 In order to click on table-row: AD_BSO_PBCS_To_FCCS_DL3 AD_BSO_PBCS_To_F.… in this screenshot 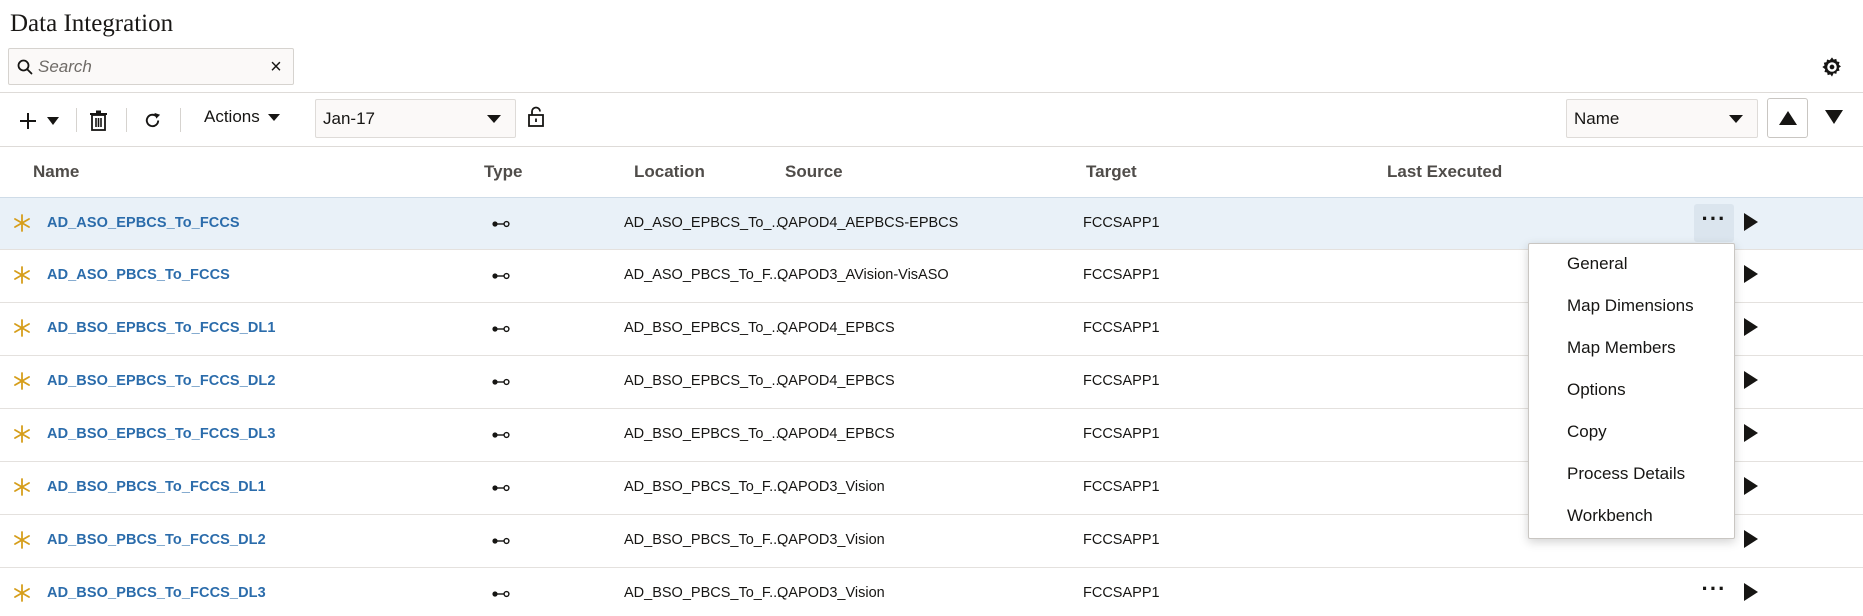, I will do `click(931, 592)`.